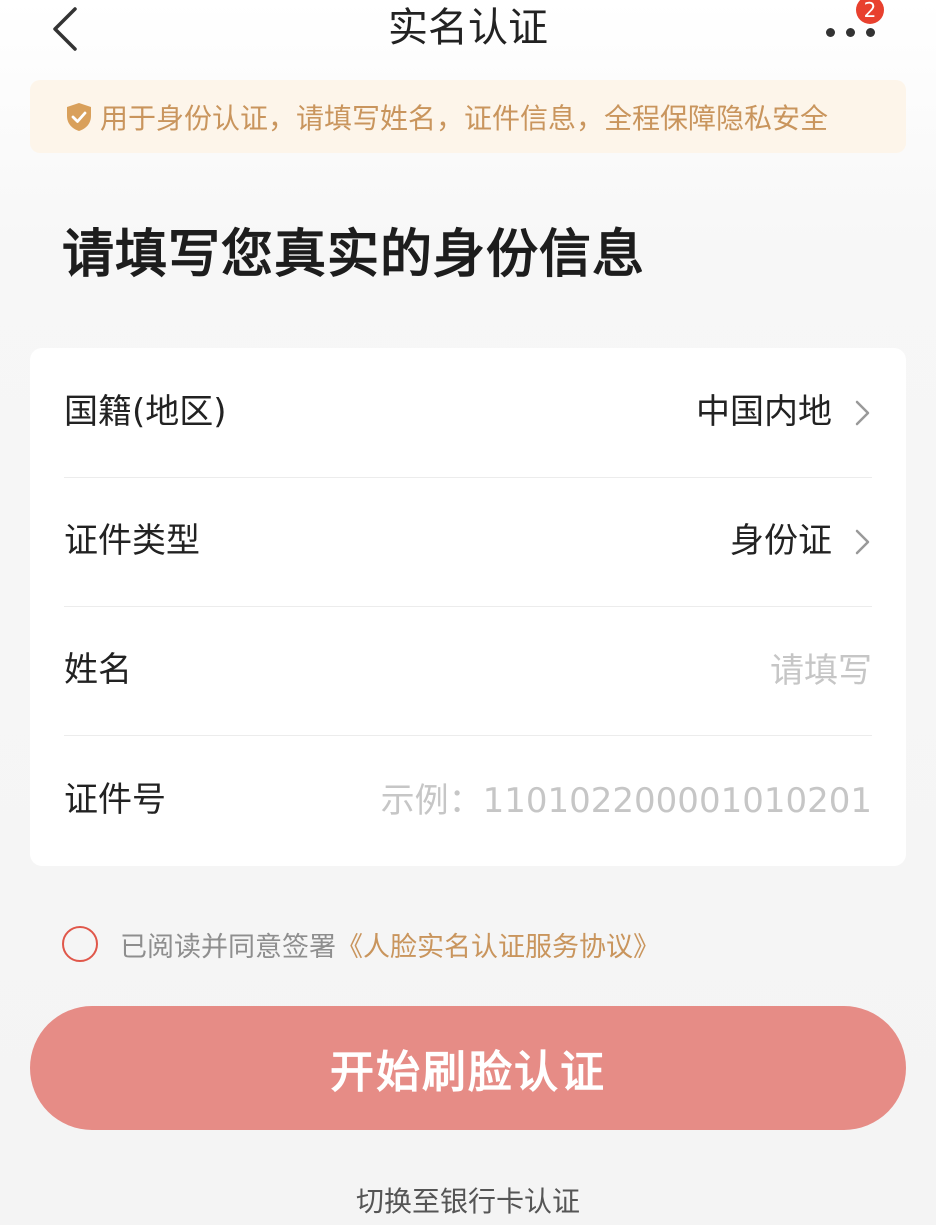 This screenshot has width=936, height=1225. Describe the element at coordinates (592, 801) in the screenshot. I see `id-number-input` at that location.